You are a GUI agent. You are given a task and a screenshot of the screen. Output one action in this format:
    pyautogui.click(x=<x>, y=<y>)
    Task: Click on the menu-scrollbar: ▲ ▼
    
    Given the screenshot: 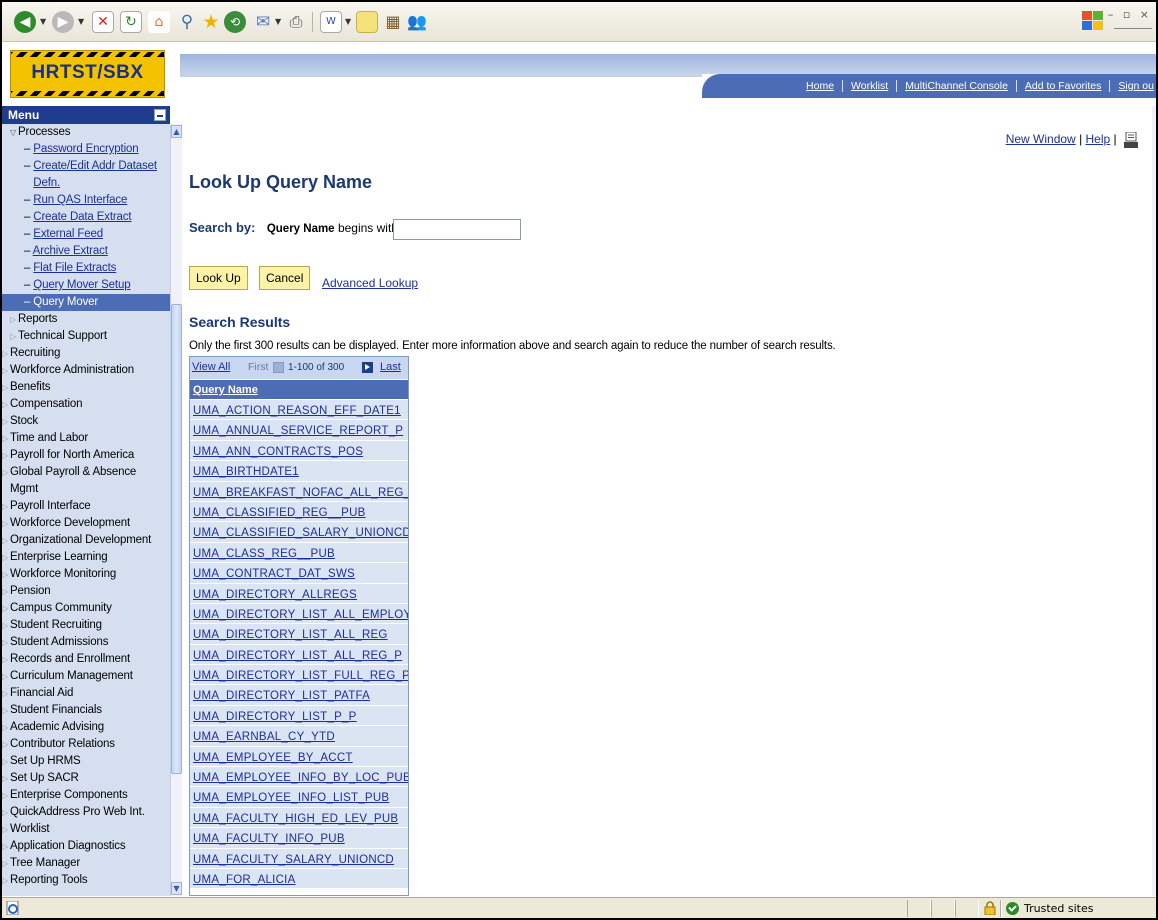 What is the action you would take?
    pyautogui.click(x=176, y=510)
    